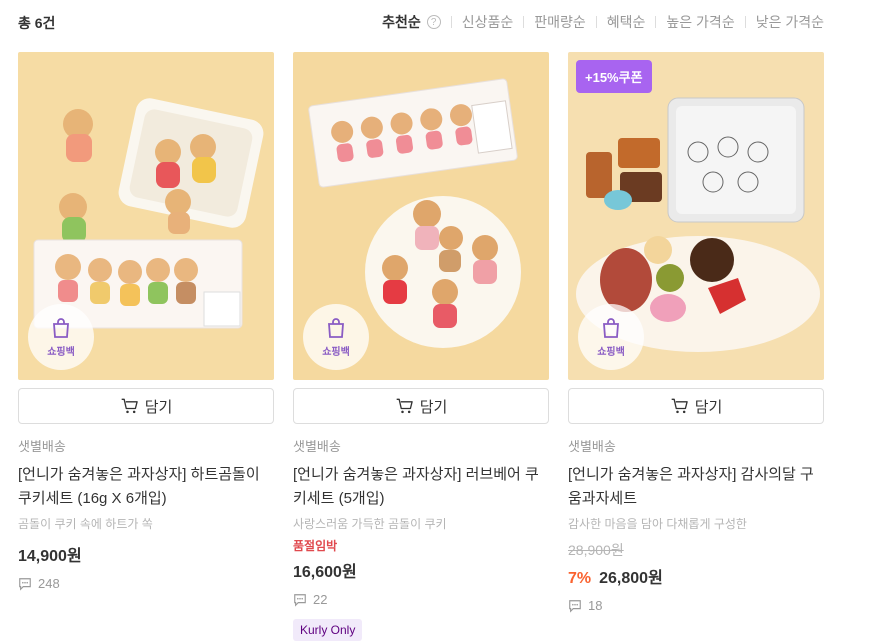 Image resolution: width=876 pixels, height=643 pixels. What do you see at coordinates (315, 546) in the screenshot?
I see `stock-status: 품절임박` at bounding box center [315, 546].